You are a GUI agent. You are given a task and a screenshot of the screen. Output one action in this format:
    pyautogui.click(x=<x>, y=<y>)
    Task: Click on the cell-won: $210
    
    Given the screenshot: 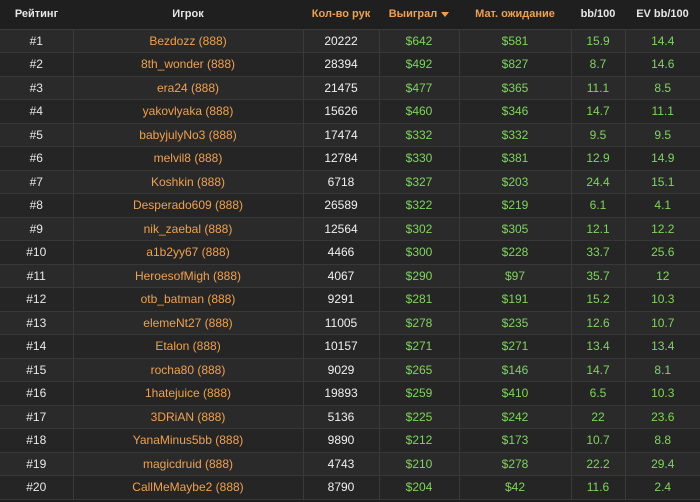 What is the action you would take?
    pyautogui.click(x=419, y=464)
    